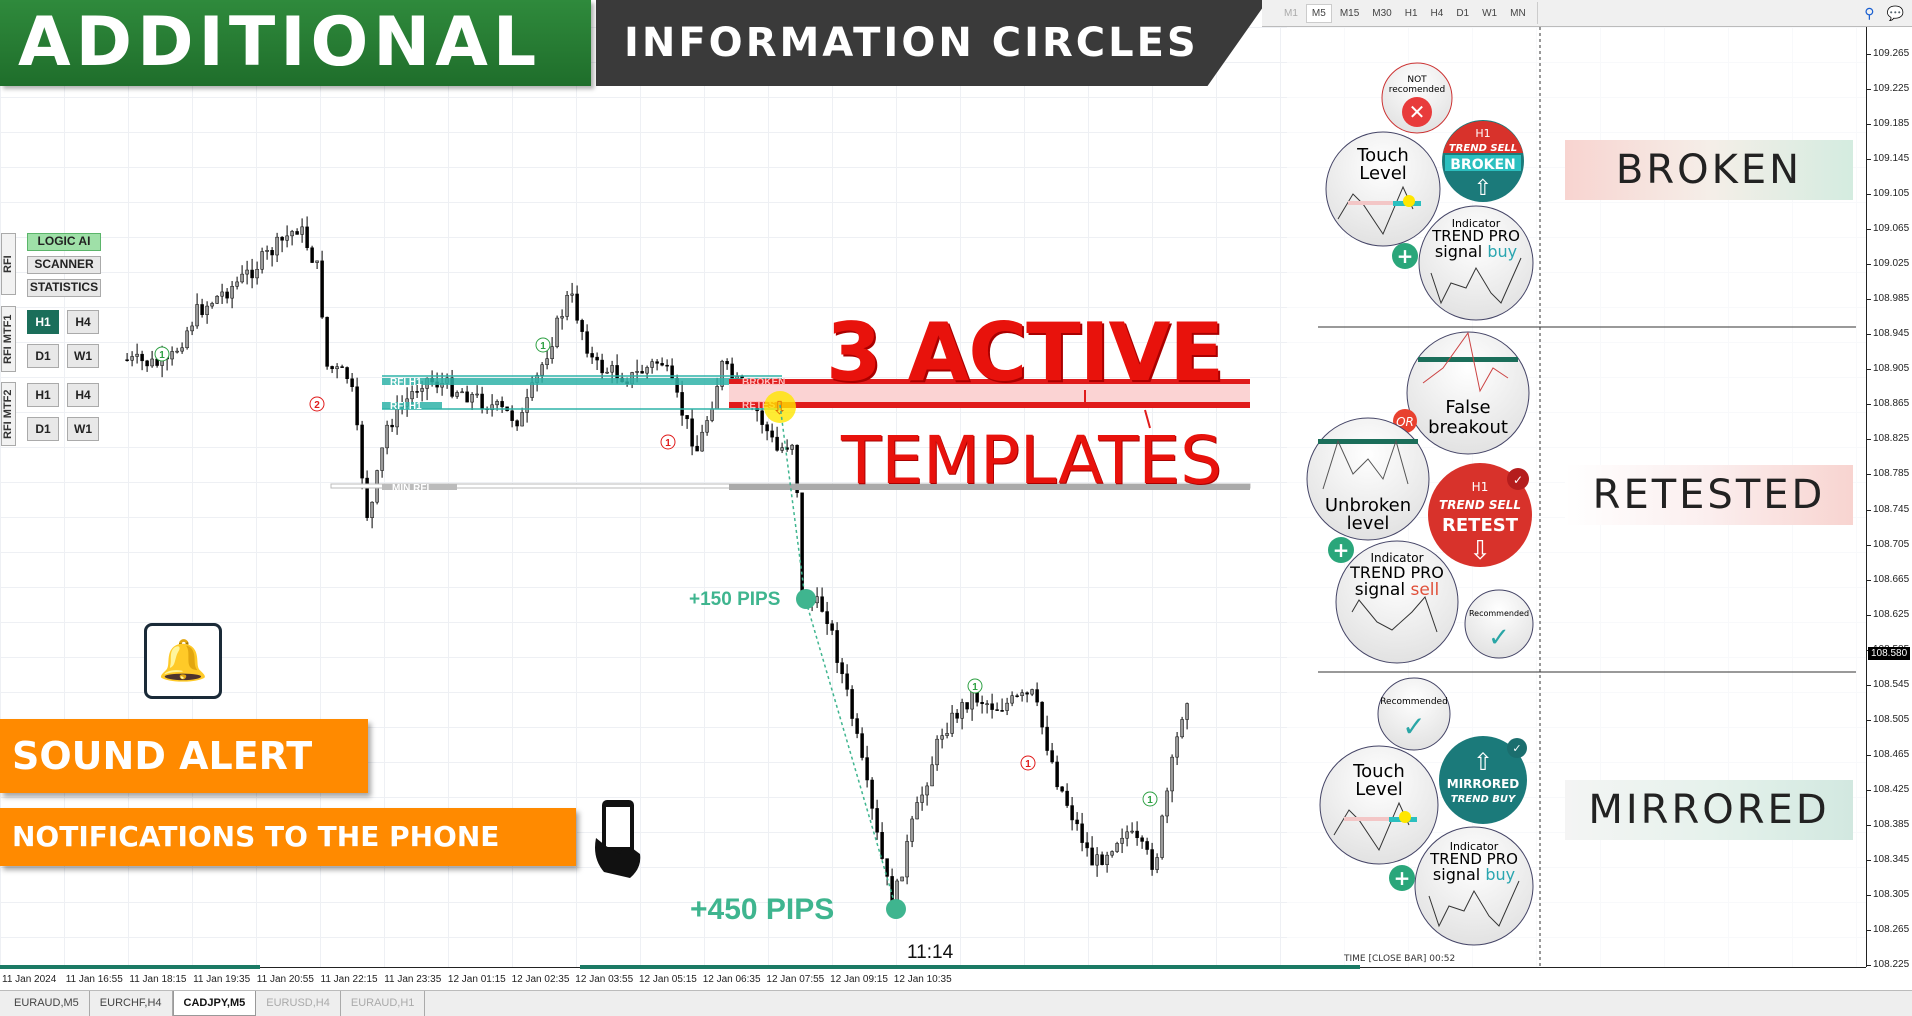 The width and height of the screenshot is (1912, 1016). What do you see at coordinates (83, 429) in the screenshot?
I see `mtf2-w1-button: W1` at bounding box center [83, 429].